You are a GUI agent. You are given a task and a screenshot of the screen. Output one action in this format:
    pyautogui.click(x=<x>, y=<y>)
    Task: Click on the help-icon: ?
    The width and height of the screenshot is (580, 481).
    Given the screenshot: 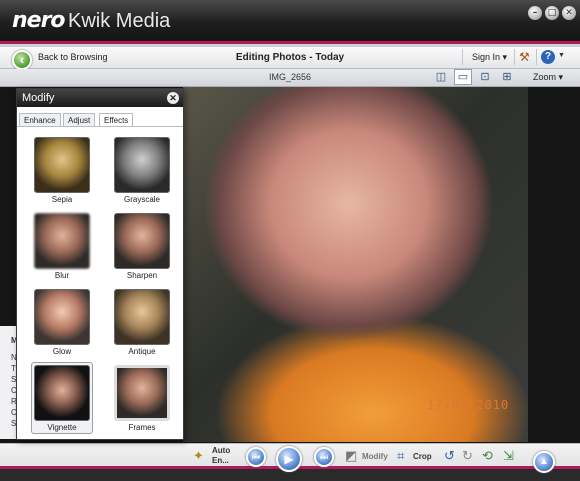 What is the action you would take?
    pyautogui.click(x=548, y=57)
    